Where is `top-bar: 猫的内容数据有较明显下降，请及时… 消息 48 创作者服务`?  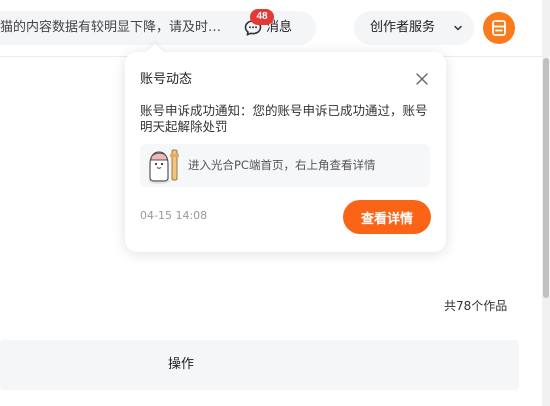
top-bar: 猫的内容数据有较明显下降，请及时… 消息 48 创作者服务 is located at coordinates (271, 28).